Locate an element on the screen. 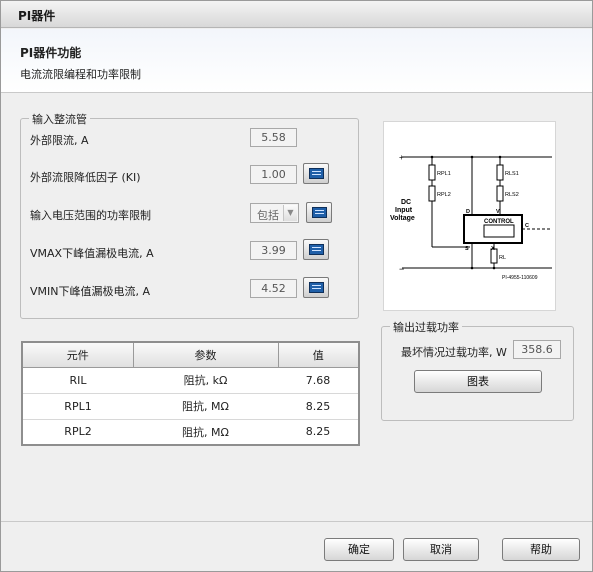 Image resolution: width=593 pixels, height=572 pixels. diagram-c-label: C is located at coordinates (527, 226).